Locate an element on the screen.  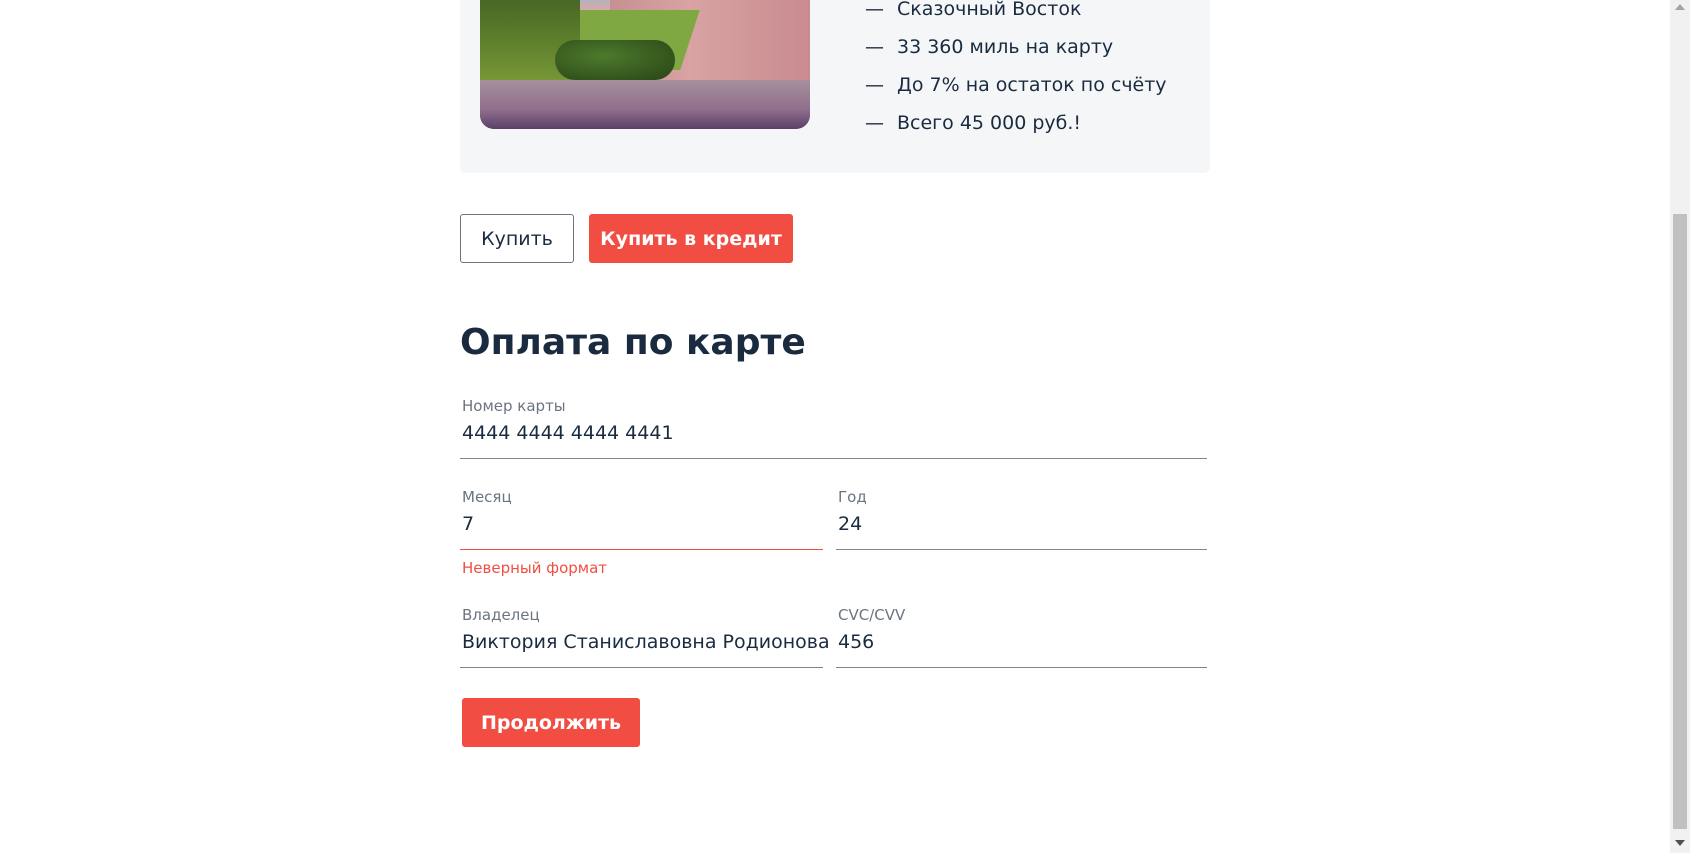
feature-text: 33 360 миль на карту is located at coordinates (1005, 47).